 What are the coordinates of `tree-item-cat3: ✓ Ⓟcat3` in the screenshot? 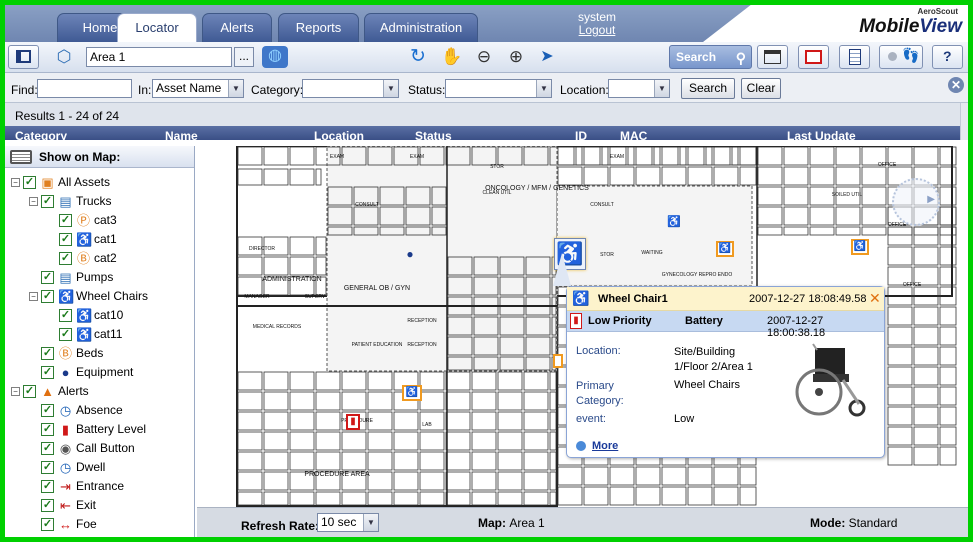 It's located at (82, 220).